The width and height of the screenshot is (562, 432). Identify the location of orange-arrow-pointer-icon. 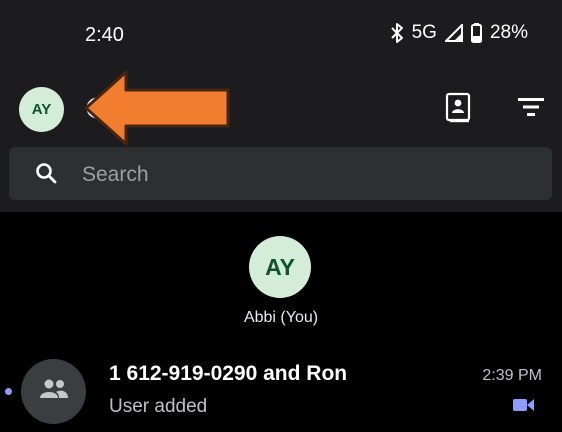
(158, 109).